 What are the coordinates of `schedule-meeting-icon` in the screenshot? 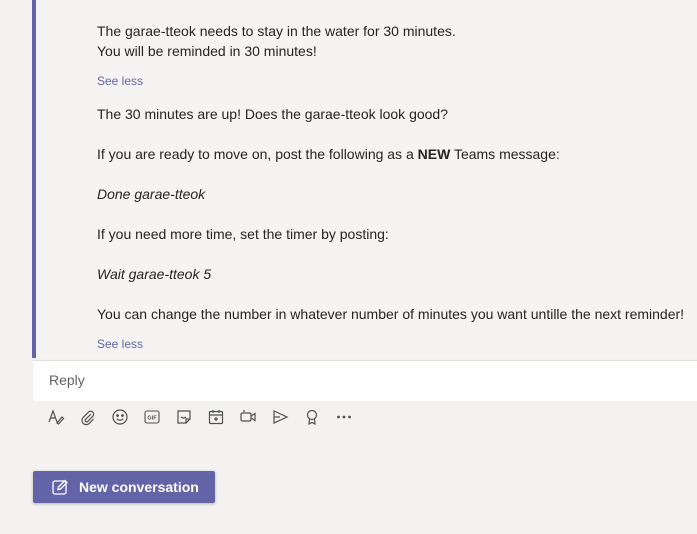 It's located at (216, 417).